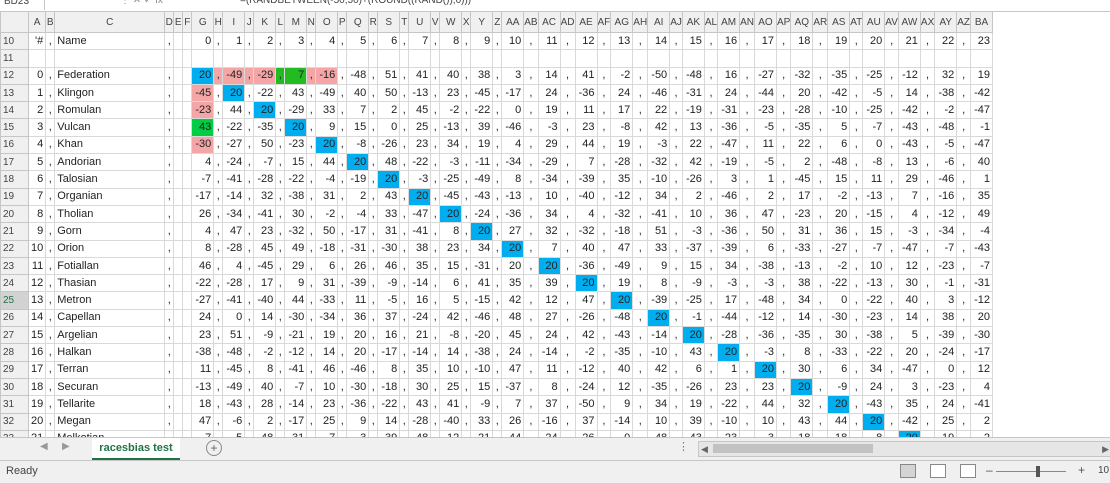 The image size is (1110, 483). Describe the element at coordinates (908, 471) in the screenshot. I see `normal-view-icon` at that location.